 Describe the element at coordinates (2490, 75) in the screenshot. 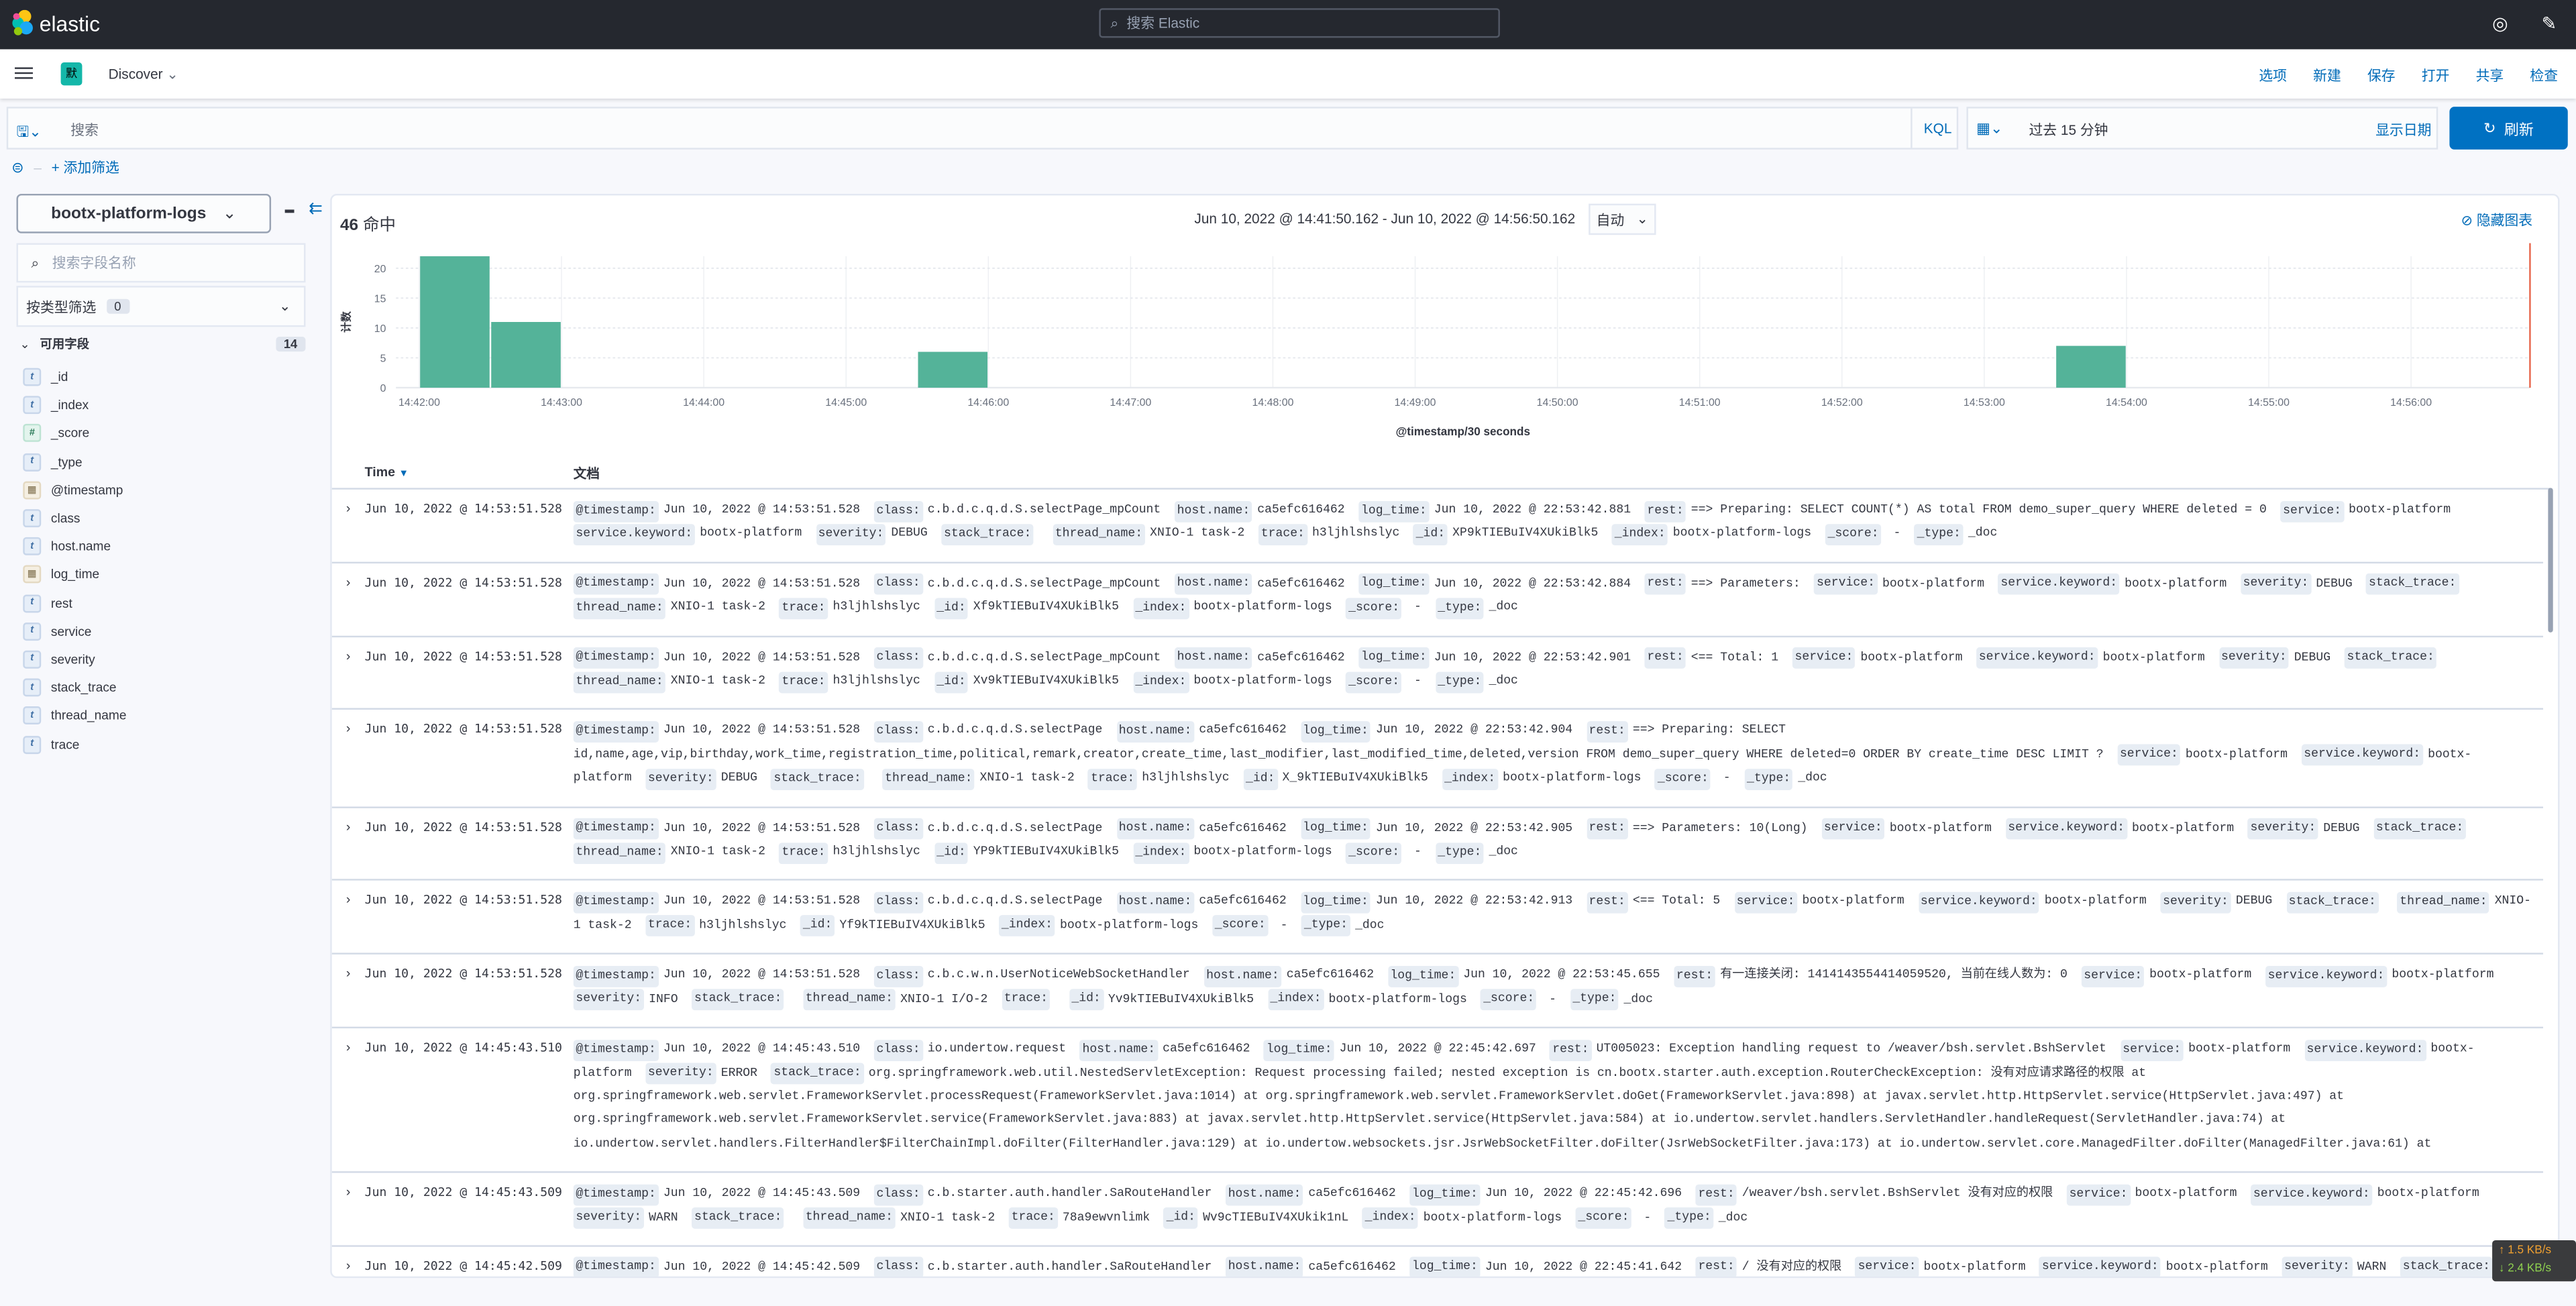

I see `share-link: 共享` at that location.